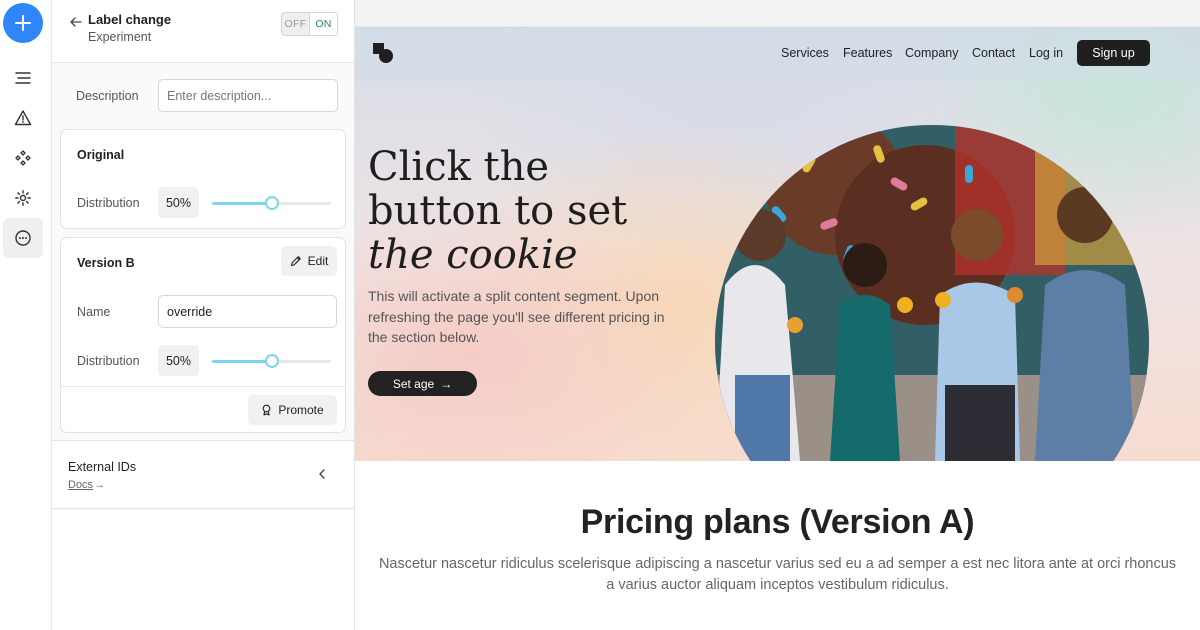  I want to click on experiment-subtitle: Experiment, so click(120, 37).